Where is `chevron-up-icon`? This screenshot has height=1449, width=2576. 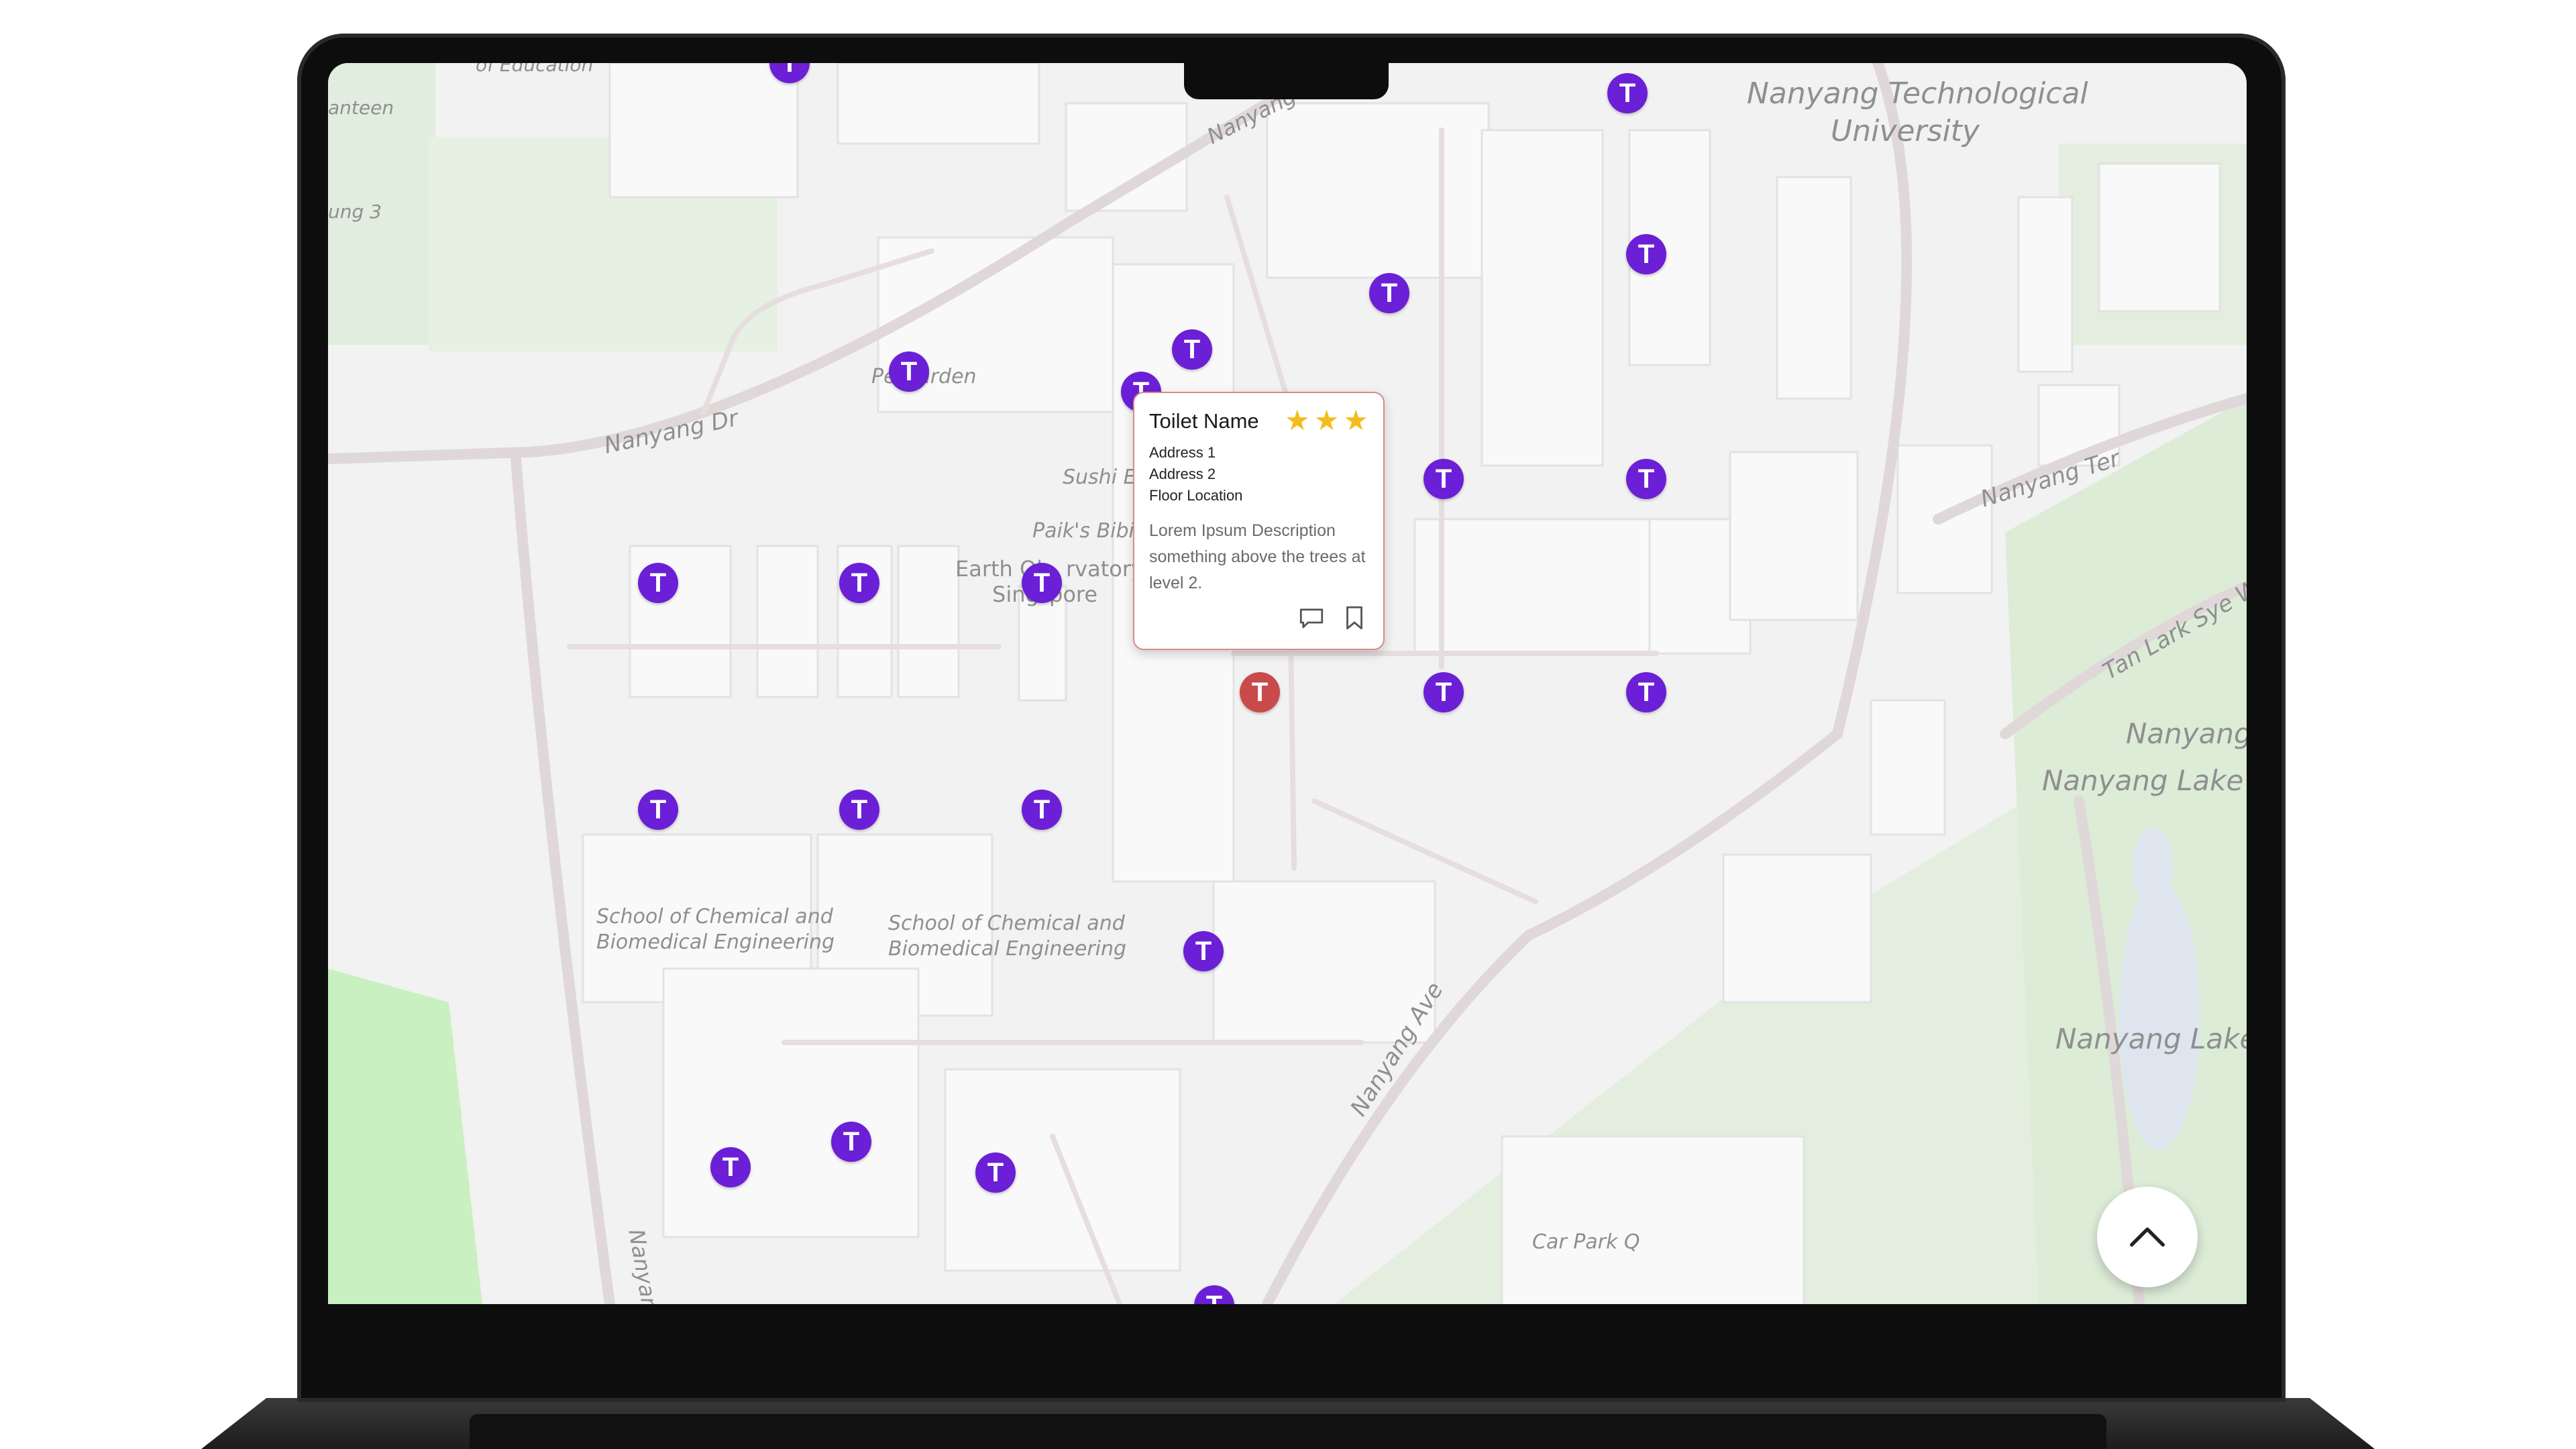
chevron-up-icon is located at coordinates (2147, 1237).